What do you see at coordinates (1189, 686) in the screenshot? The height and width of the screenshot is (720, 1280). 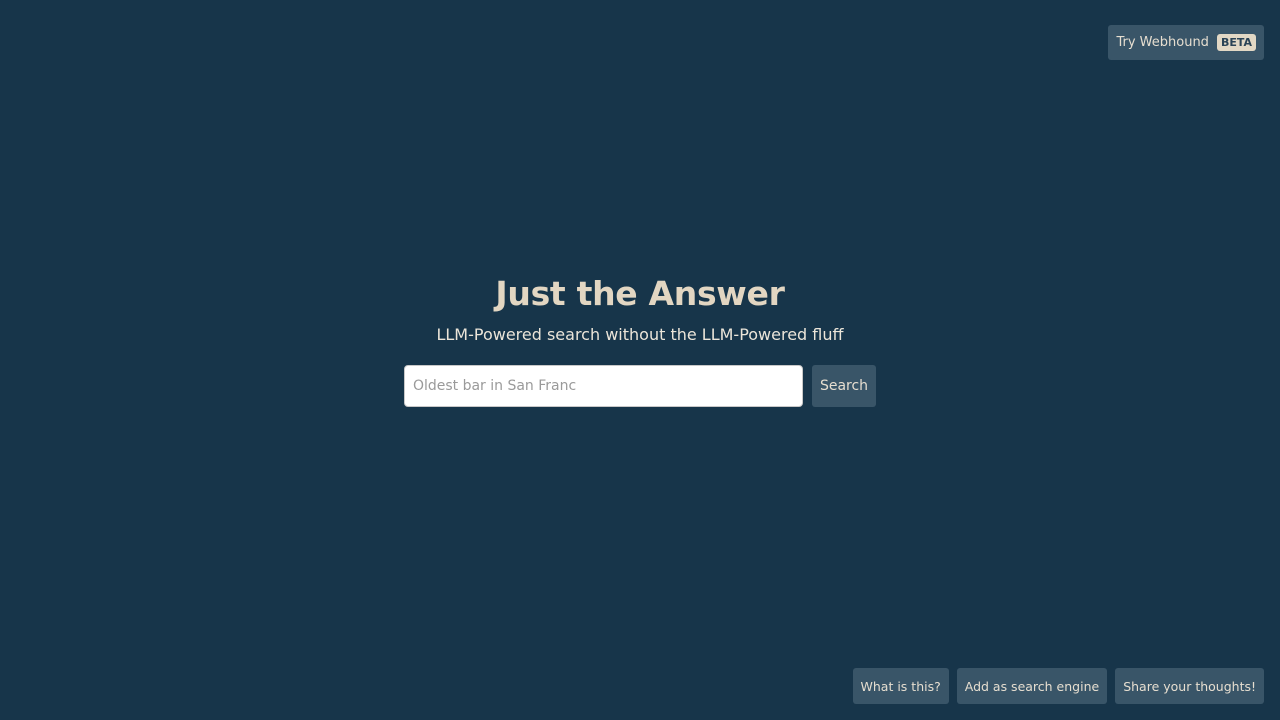 I see `share-thoughts-button: Share your thoughts!` at bounding box center [1189, 686].